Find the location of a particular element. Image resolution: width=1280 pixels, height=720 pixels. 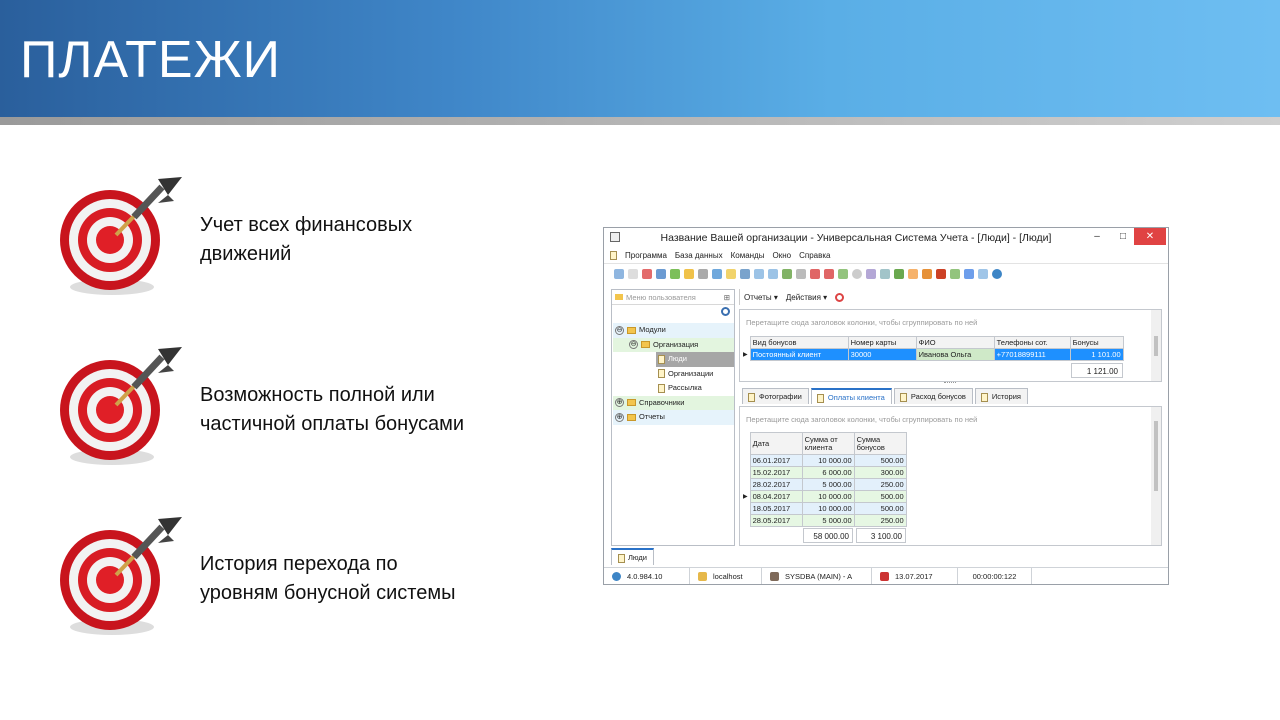

brush-icon is located at coordinates (885, 273).